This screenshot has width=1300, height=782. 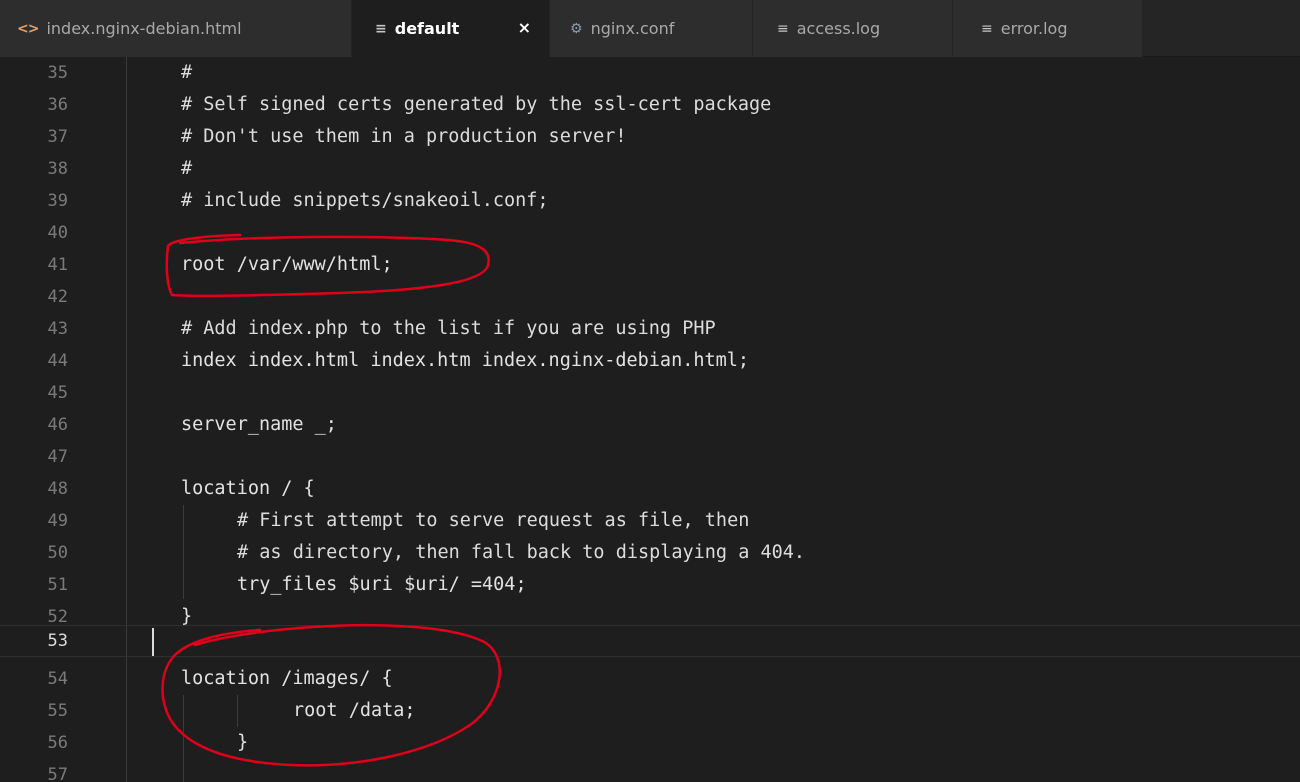 I want to click on line-text: root /var/www/html;, so click(x=287, y=264).